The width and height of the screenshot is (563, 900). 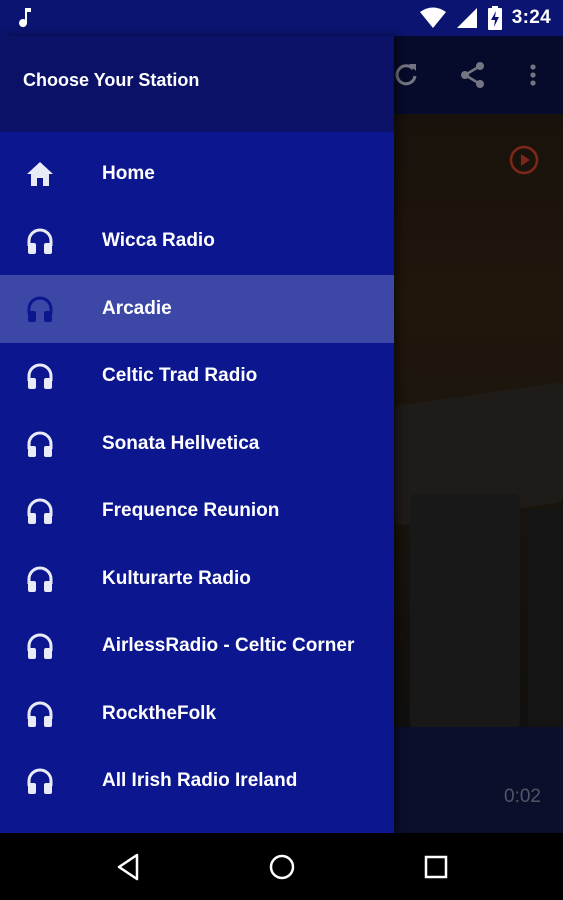 What do you see at coordinates (158, 241) in the screenshot?
I see `menu-item-label: Wicca Radio` at bounding box center [158, 241].